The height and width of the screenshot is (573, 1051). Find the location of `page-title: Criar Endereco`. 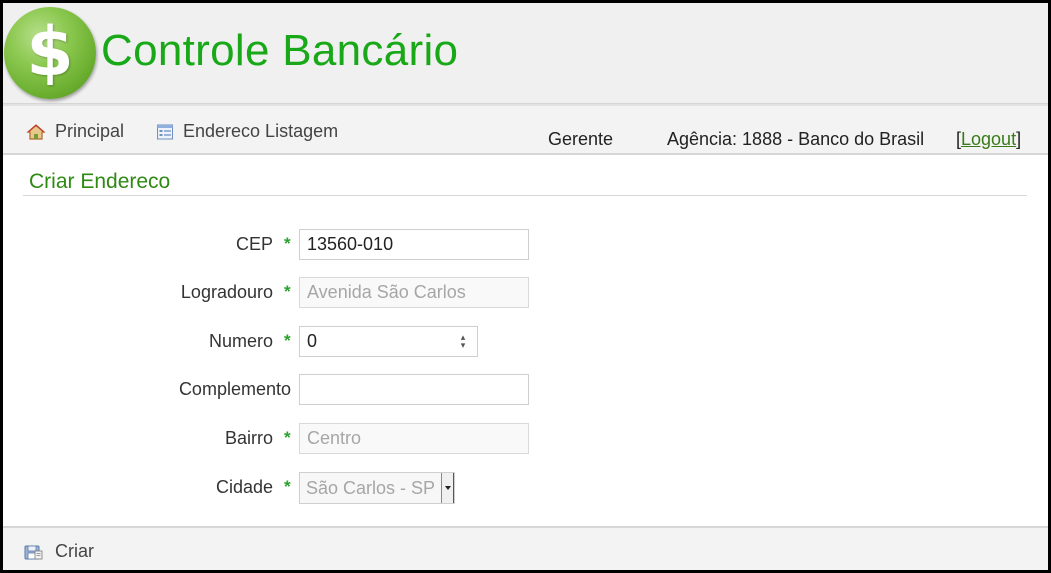

page-title: Criar Endereco is located at coordinates (100, 181).